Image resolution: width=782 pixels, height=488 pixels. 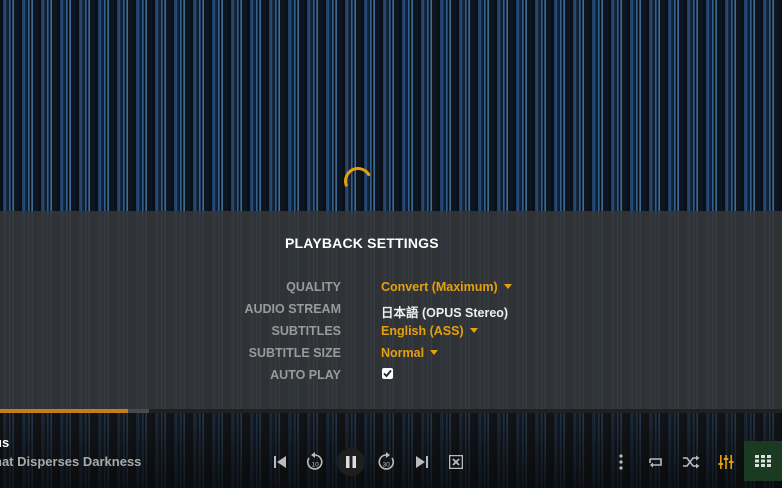 What do you see at coordinates (306, 331) in the screenshot?
I see `subtitles-label: SUBTITLES` at bounding box center [306, 331].